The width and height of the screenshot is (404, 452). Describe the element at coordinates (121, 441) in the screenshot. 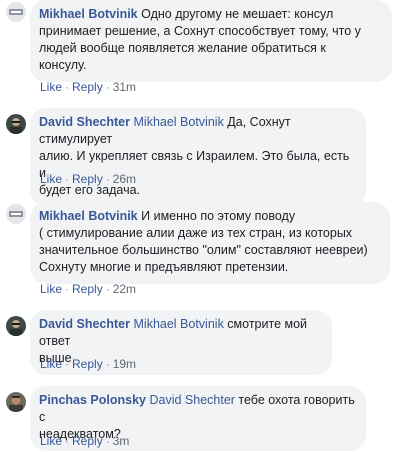

I see `comment-timestamp: 3m` at that location.